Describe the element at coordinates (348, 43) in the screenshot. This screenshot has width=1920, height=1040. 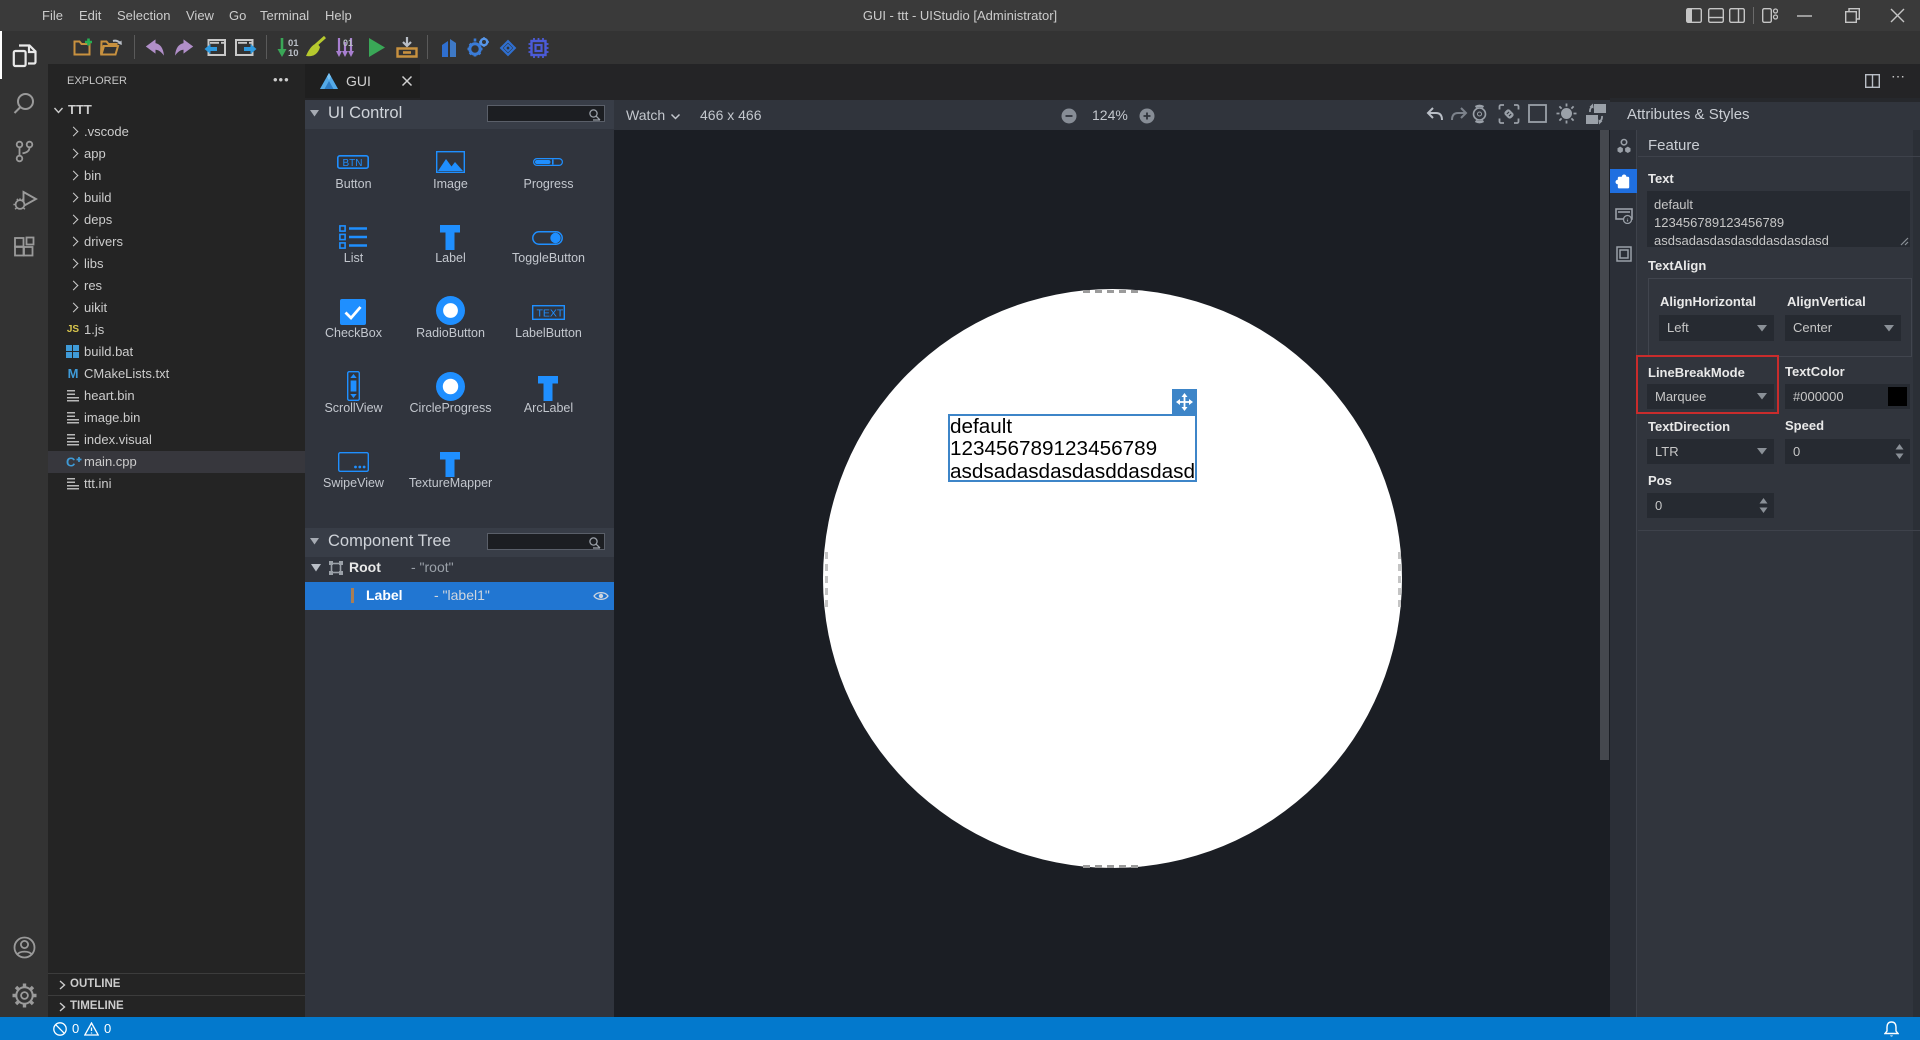
I see `svg-text: 01` at that location.